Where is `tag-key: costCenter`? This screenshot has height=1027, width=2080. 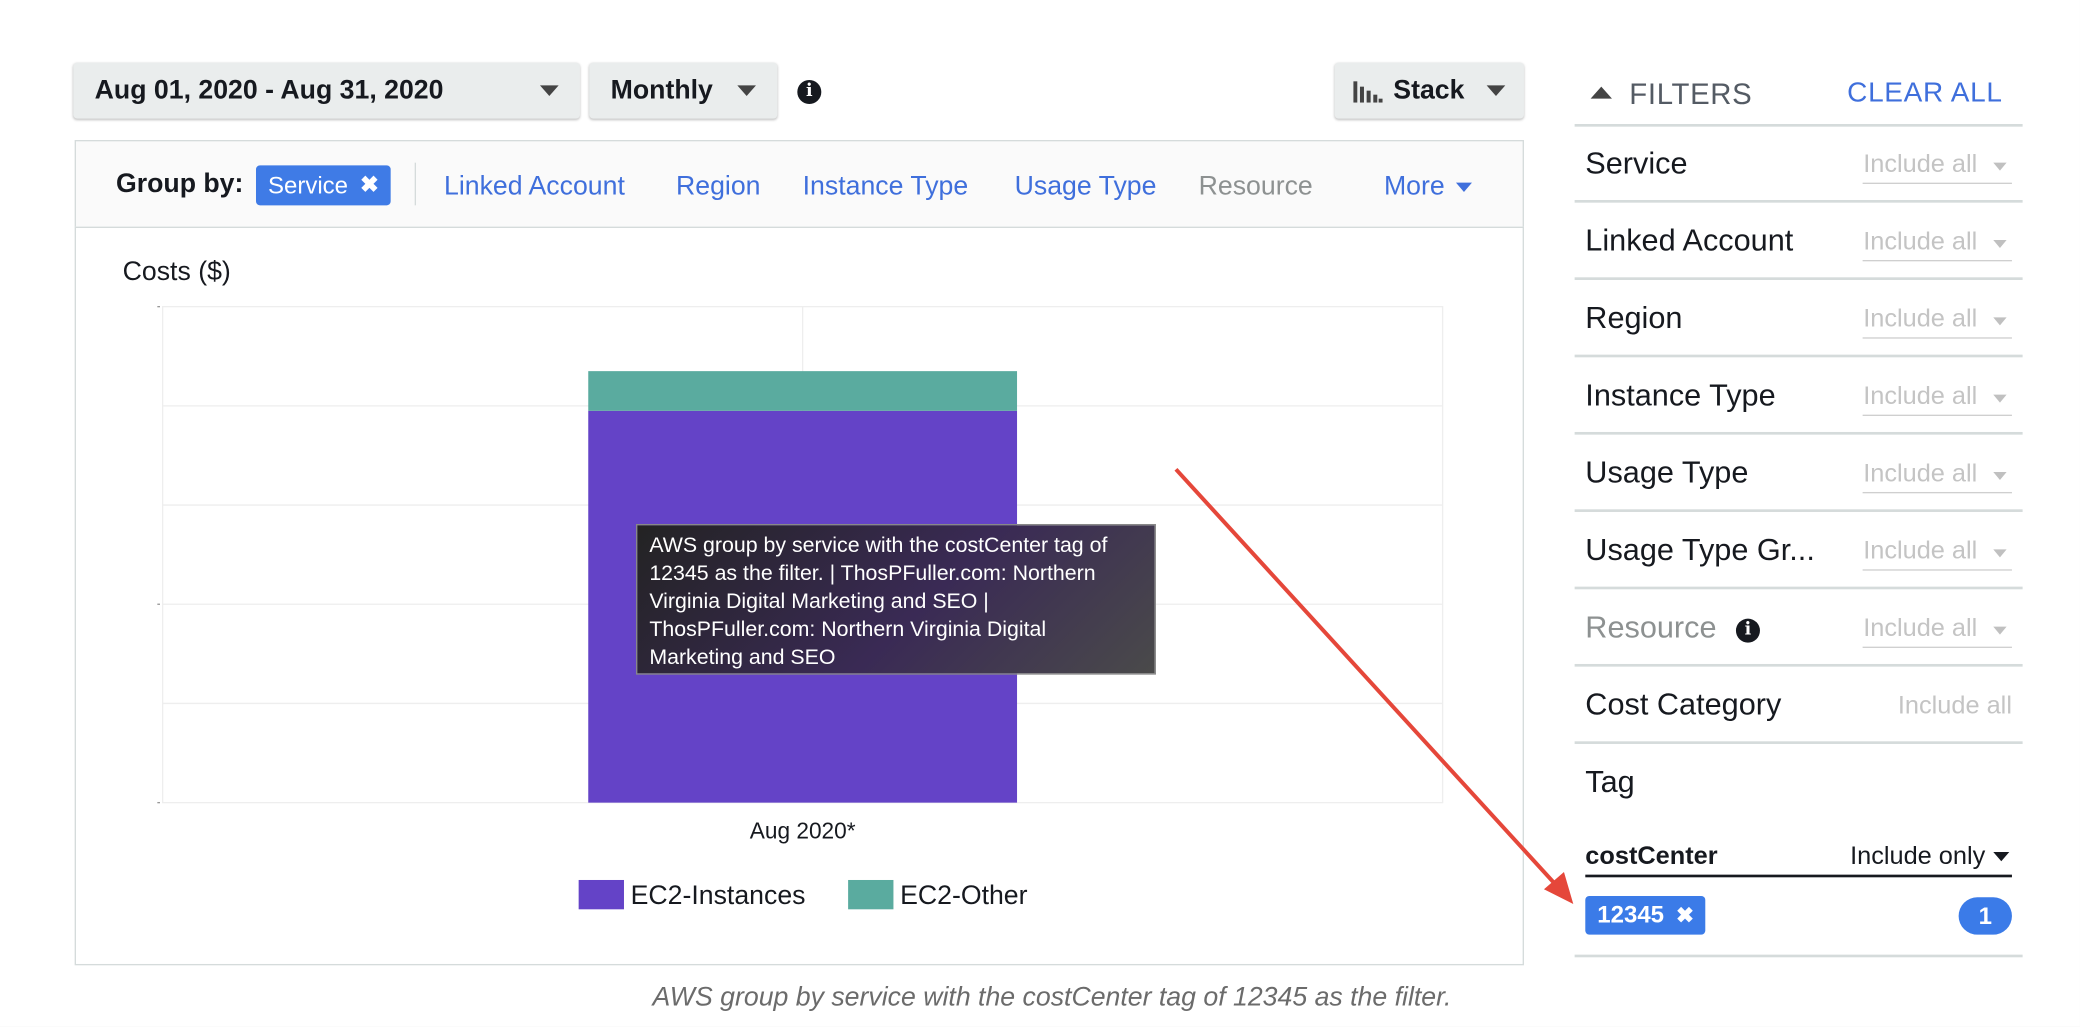
tag-key: costCenter is located at coordinates (1651, 856).